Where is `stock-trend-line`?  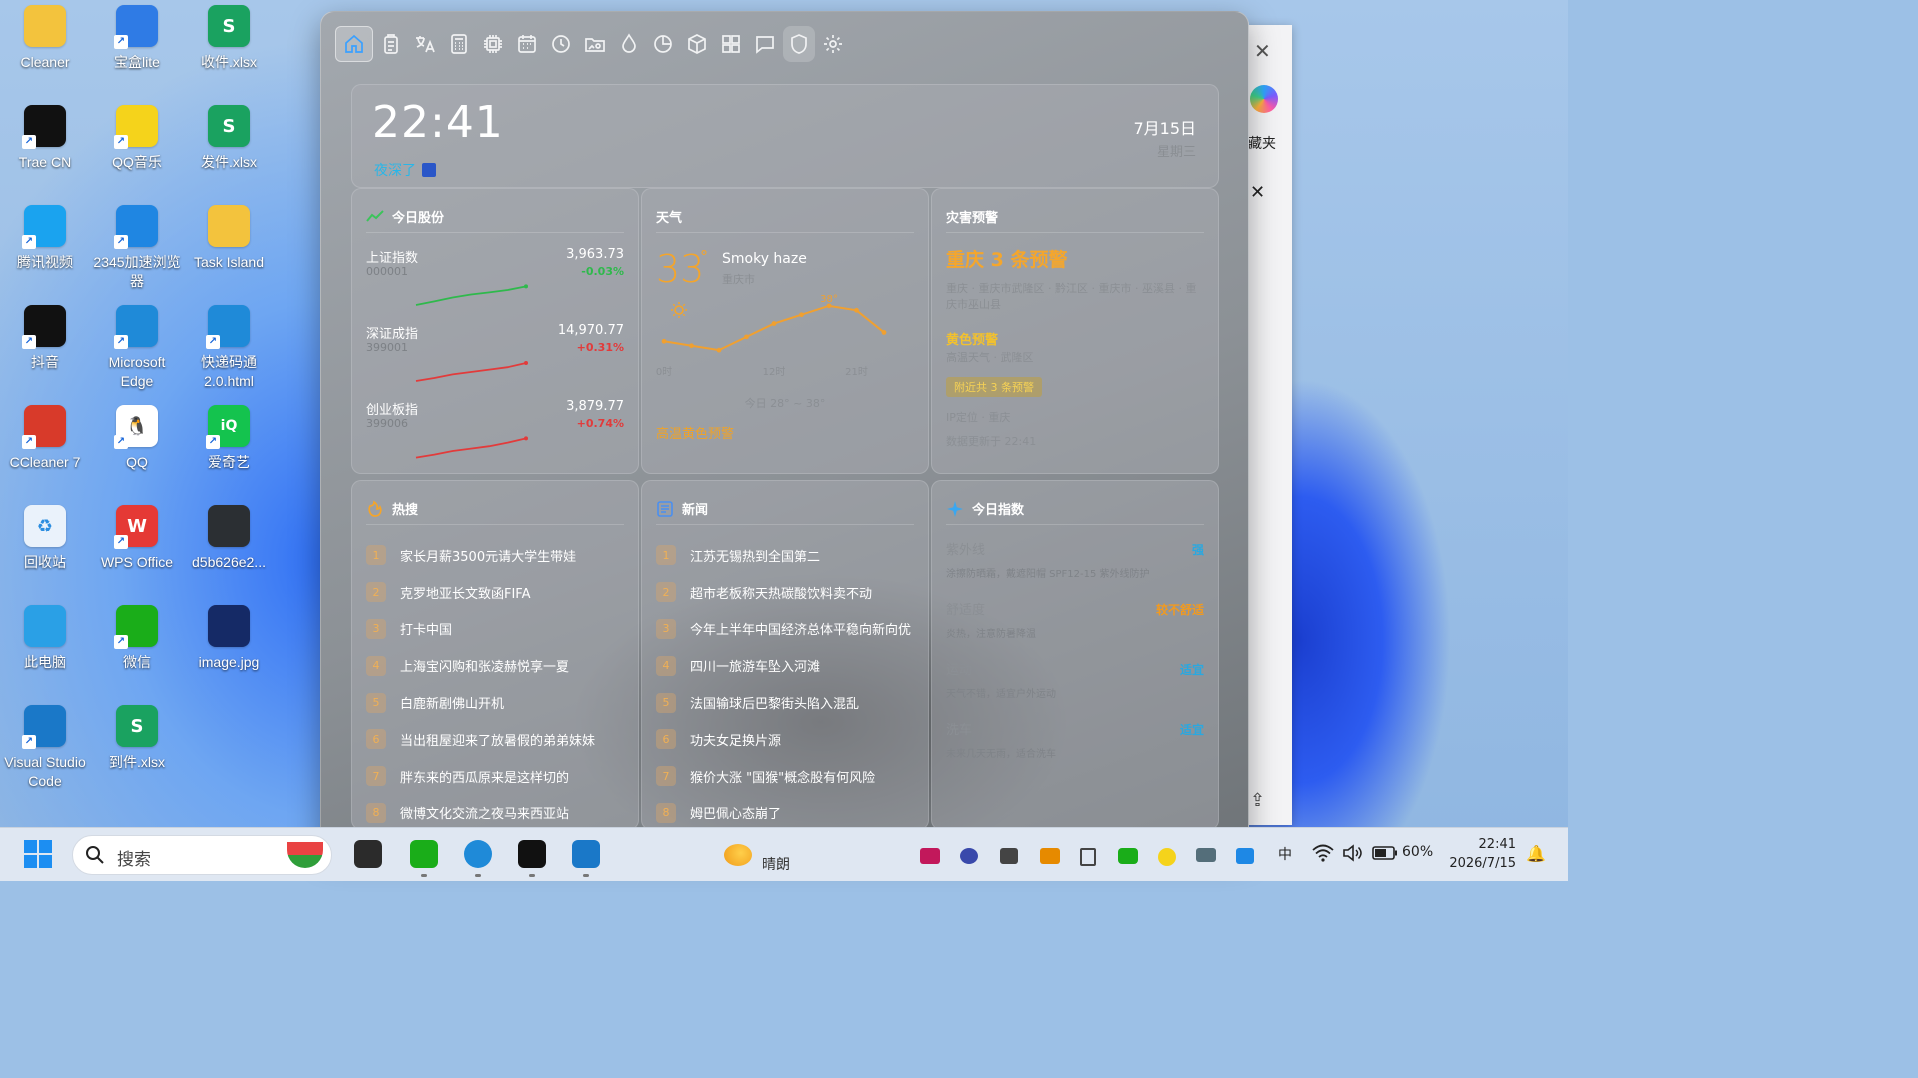
stock-trend-line is located at coordinates (471, 295).